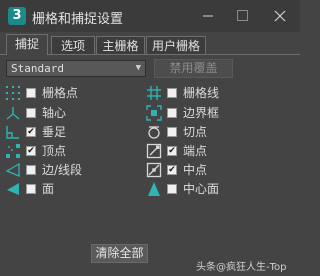  I want to click on close-icon, so click(280, 16).